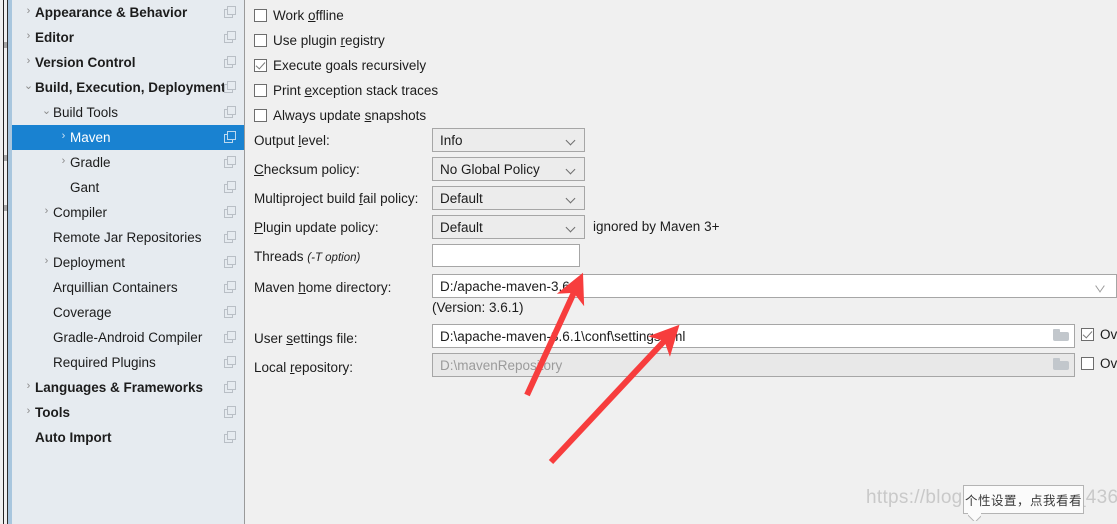 The image size is (1117, 524). I want to click on local-repository-input: D:\mavenRepository, so click(753, 365).